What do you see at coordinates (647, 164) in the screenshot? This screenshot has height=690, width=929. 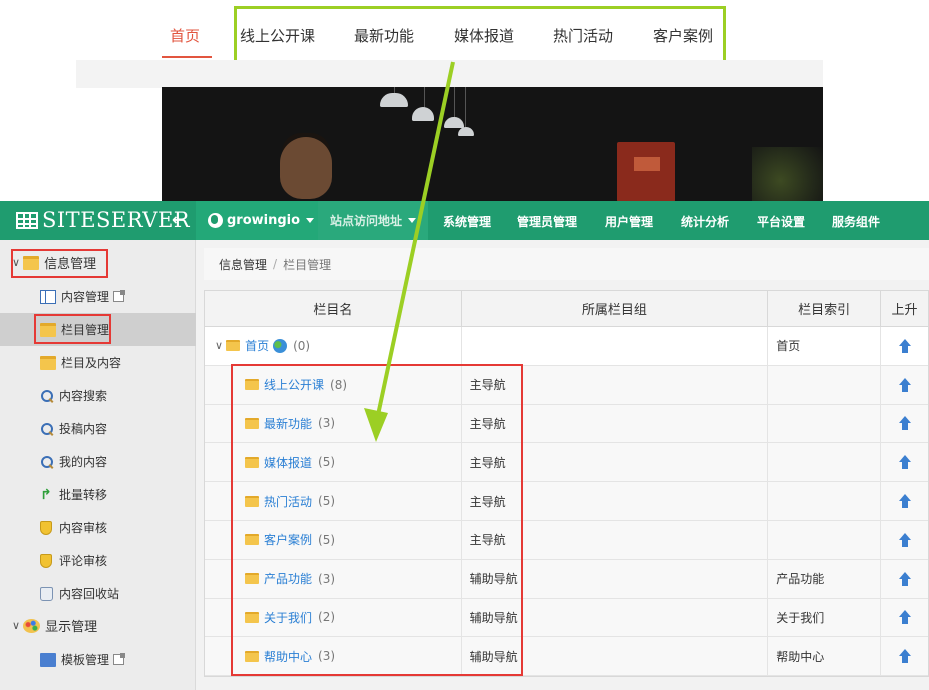 I see `banner-screen-glow` at bounding box center [647, 164].